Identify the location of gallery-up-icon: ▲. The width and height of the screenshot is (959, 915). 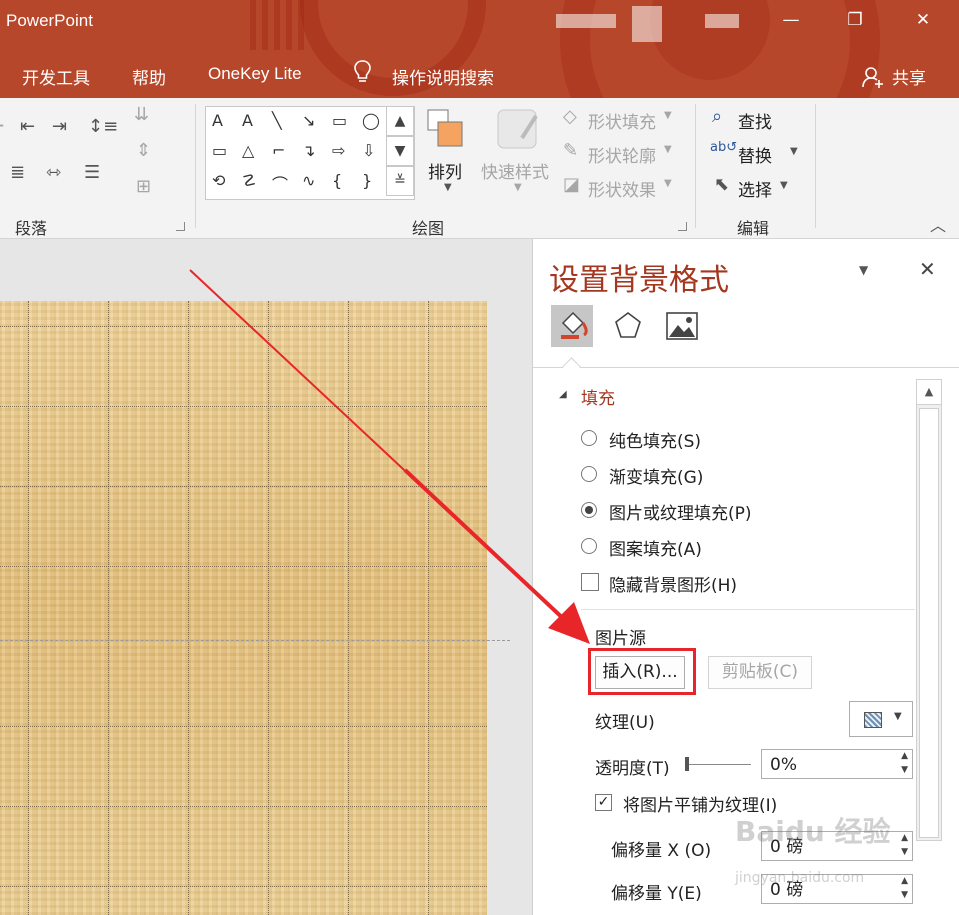
(400, 121).